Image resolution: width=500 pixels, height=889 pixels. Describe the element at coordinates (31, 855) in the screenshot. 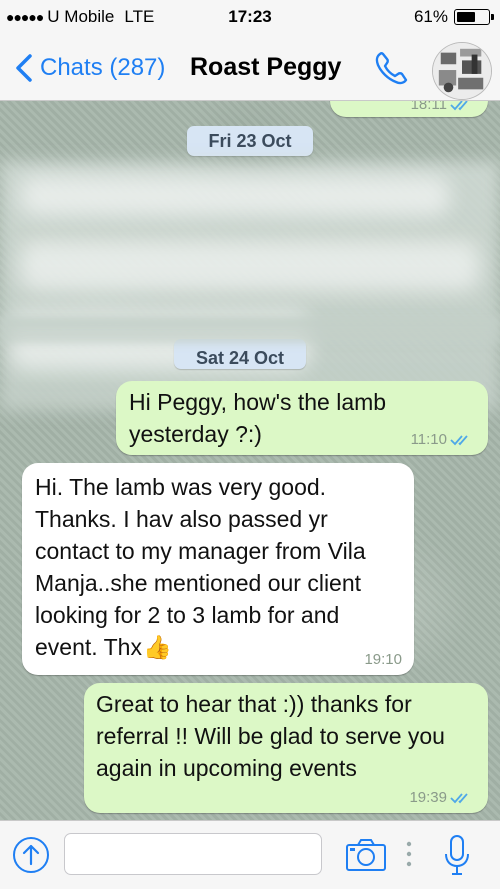

I see `share-upload-icon` at that location.